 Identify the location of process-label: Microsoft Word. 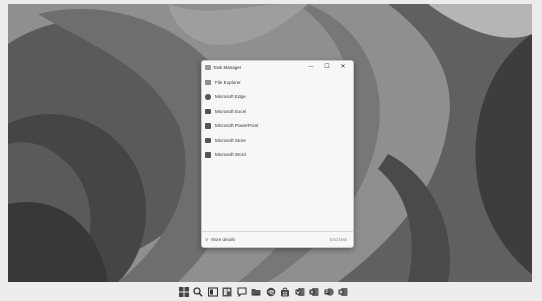
(230, 155).